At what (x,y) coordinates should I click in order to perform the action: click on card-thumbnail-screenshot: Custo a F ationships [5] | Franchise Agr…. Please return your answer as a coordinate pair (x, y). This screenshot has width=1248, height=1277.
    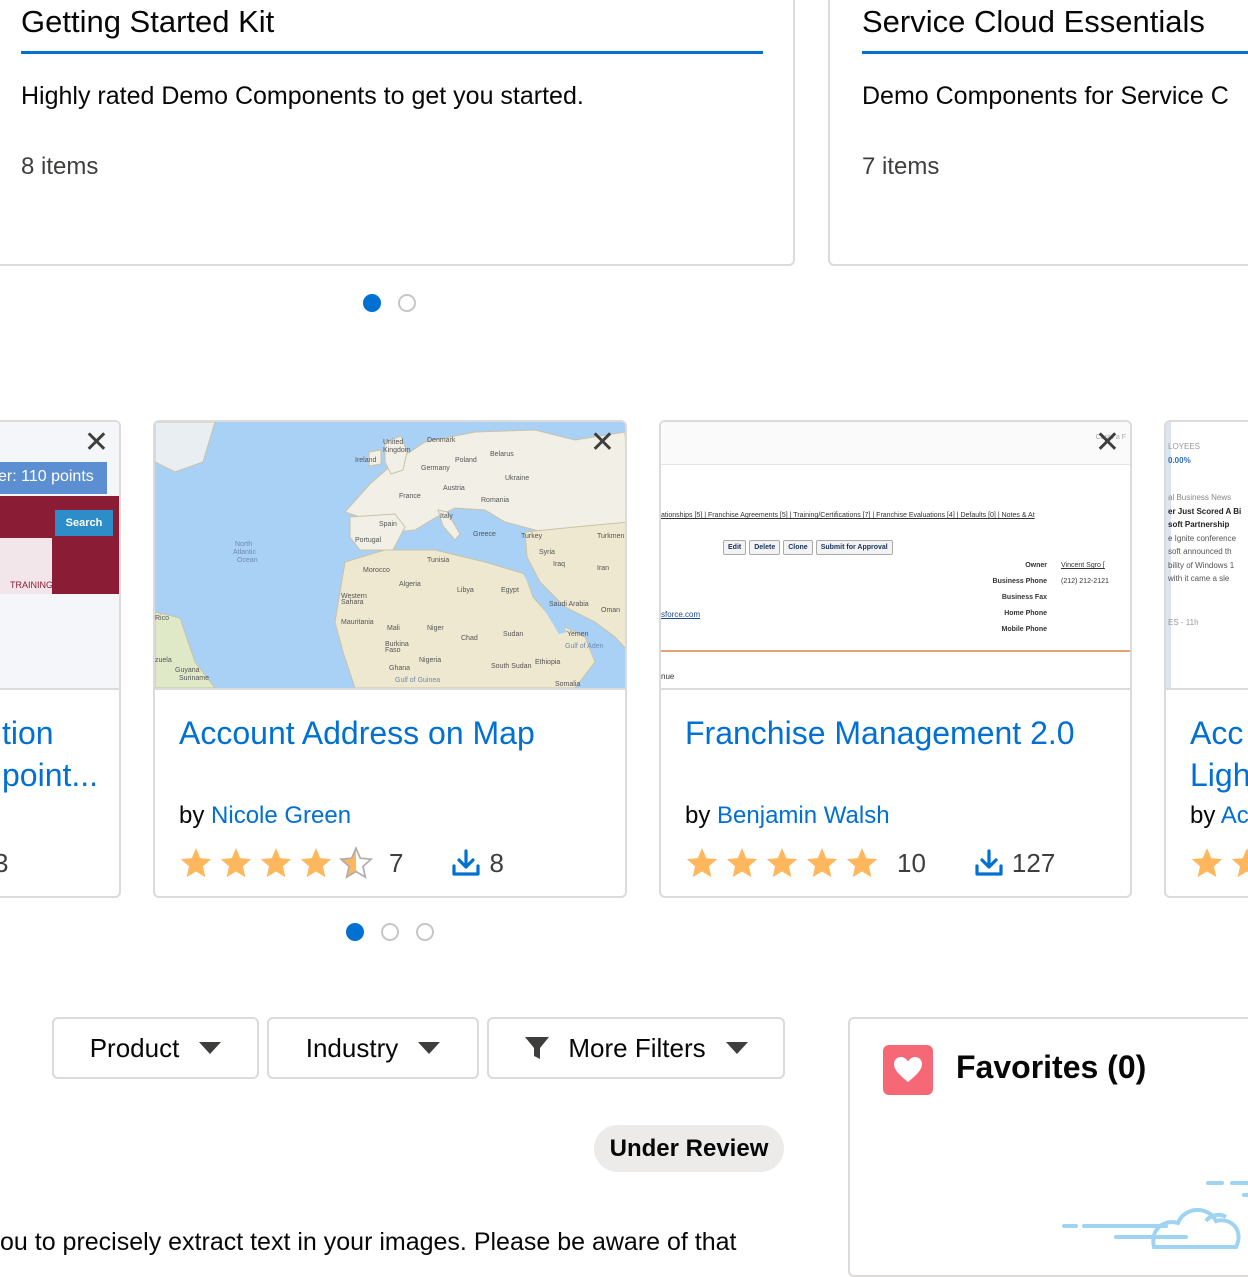
    Looking at the image, I should click on (895, 556).